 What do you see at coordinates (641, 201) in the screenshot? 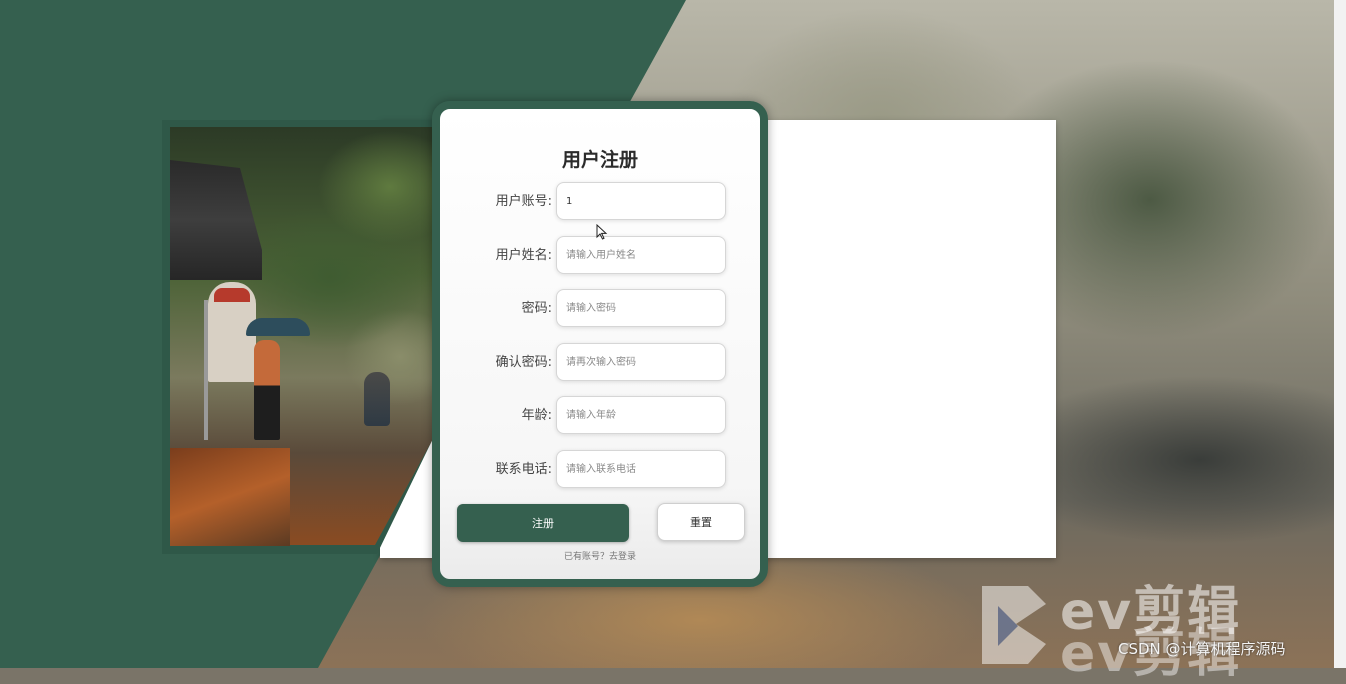
I see `account-input` at bounding box center [641, 201].